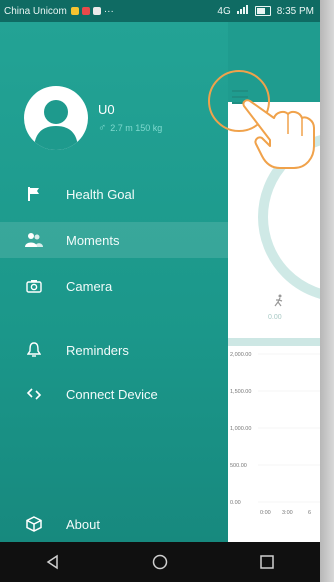  What do you see at coordinates (83, 524) in the screenshot?
I see `menu-item-label: About` at bounding box center [83, 524].